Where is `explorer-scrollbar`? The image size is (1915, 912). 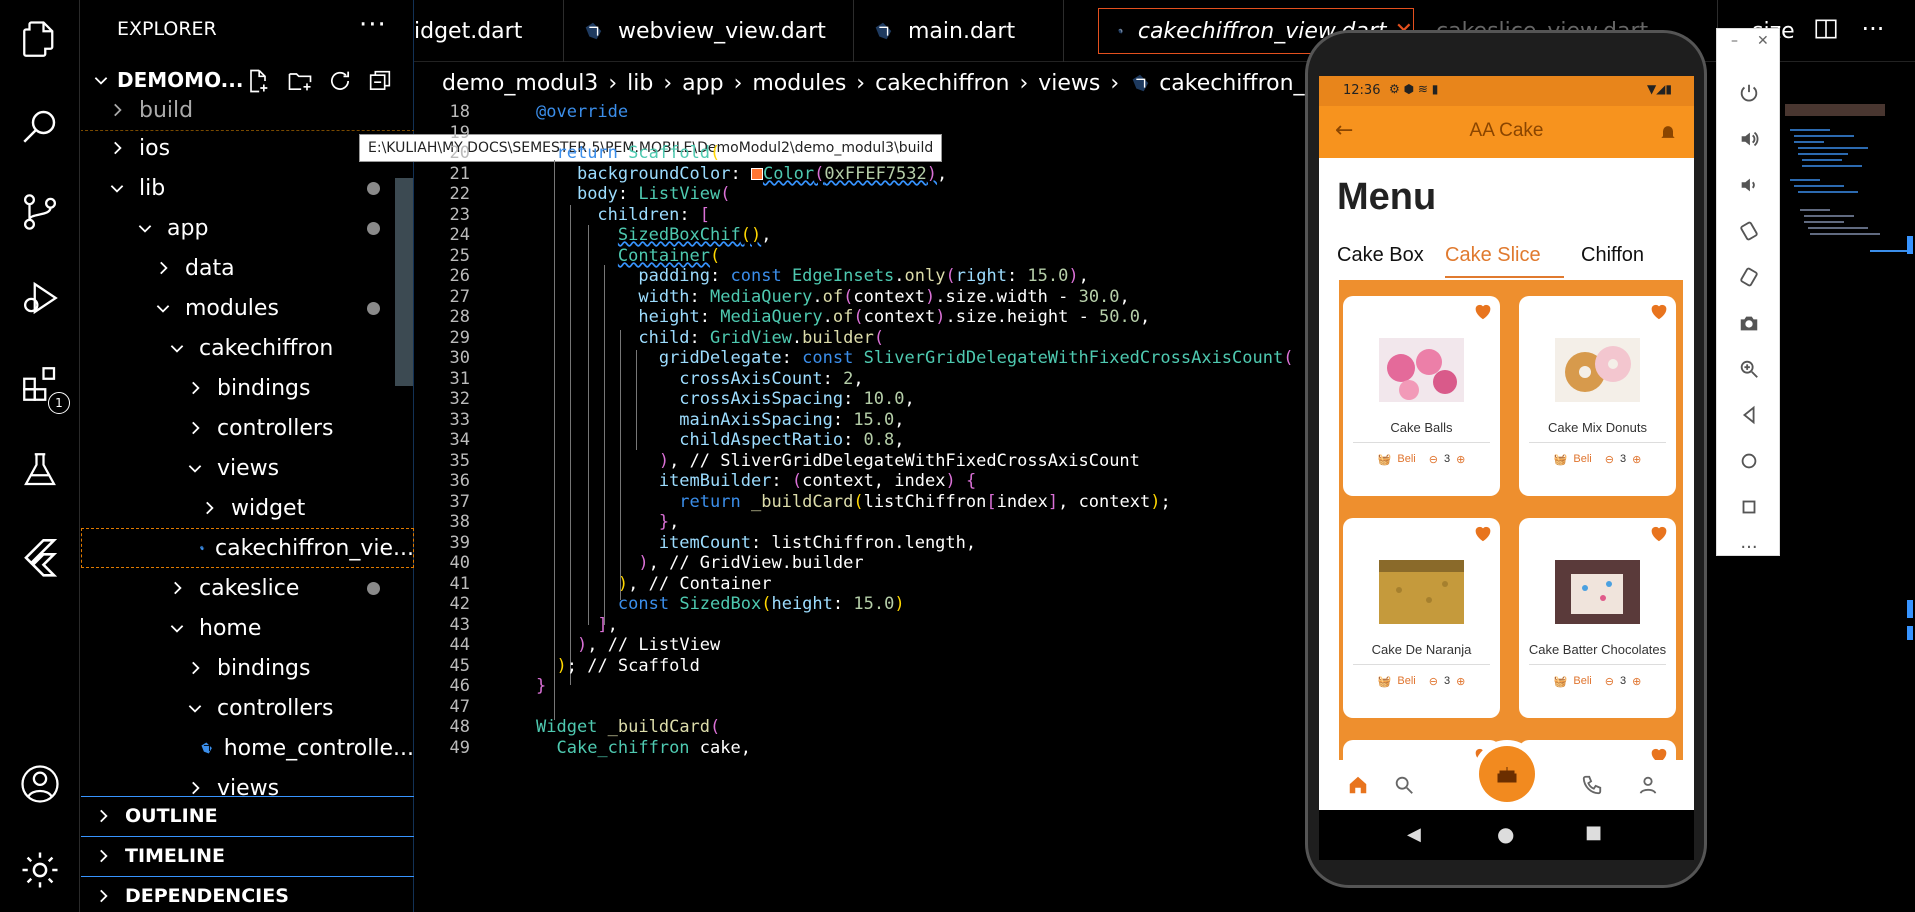
explorer-scrollbar is located at coordinates (404, 282).